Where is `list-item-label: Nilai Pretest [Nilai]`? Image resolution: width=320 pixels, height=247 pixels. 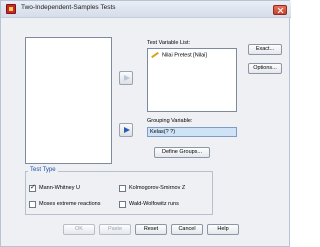 list-item-label: Nilai Pretest [Nilai] is located at coordinates (184, 55).